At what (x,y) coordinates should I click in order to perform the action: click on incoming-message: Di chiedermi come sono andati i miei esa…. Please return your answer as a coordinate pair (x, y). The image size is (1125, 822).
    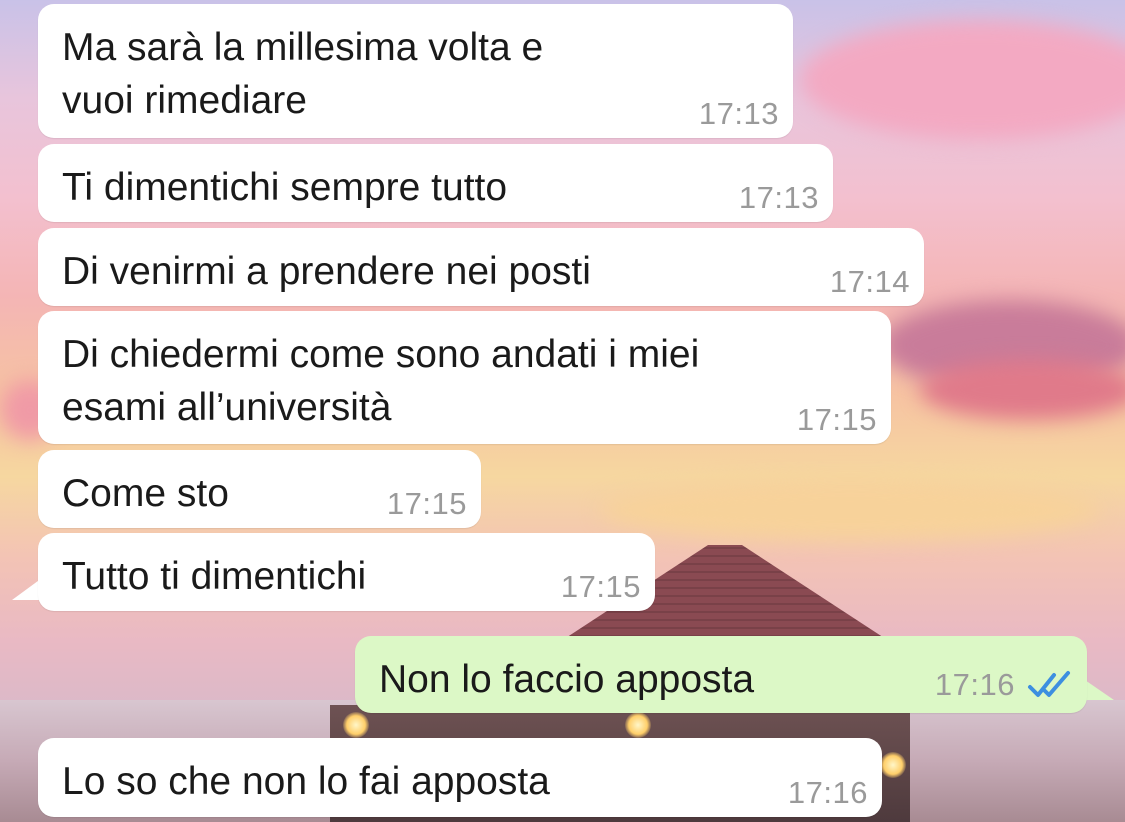
    Looking at the image, I should click on (464, 377).